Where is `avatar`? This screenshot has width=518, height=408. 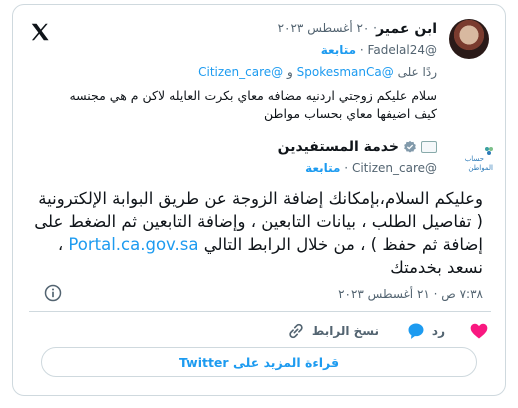
avatar is located at coordinates (469, 39).